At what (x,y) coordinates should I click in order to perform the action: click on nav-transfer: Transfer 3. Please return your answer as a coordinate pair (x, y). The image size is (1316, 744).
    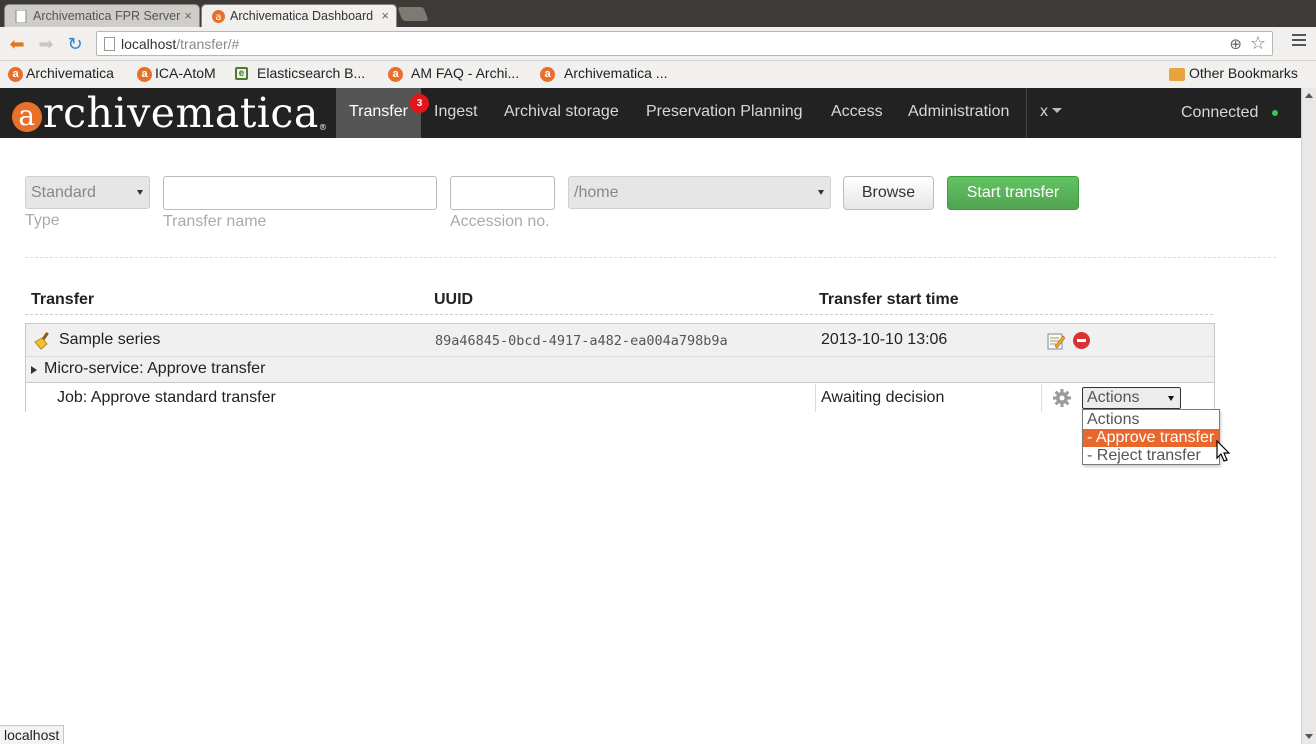
    Looking at the image, I should click on (382, 113).